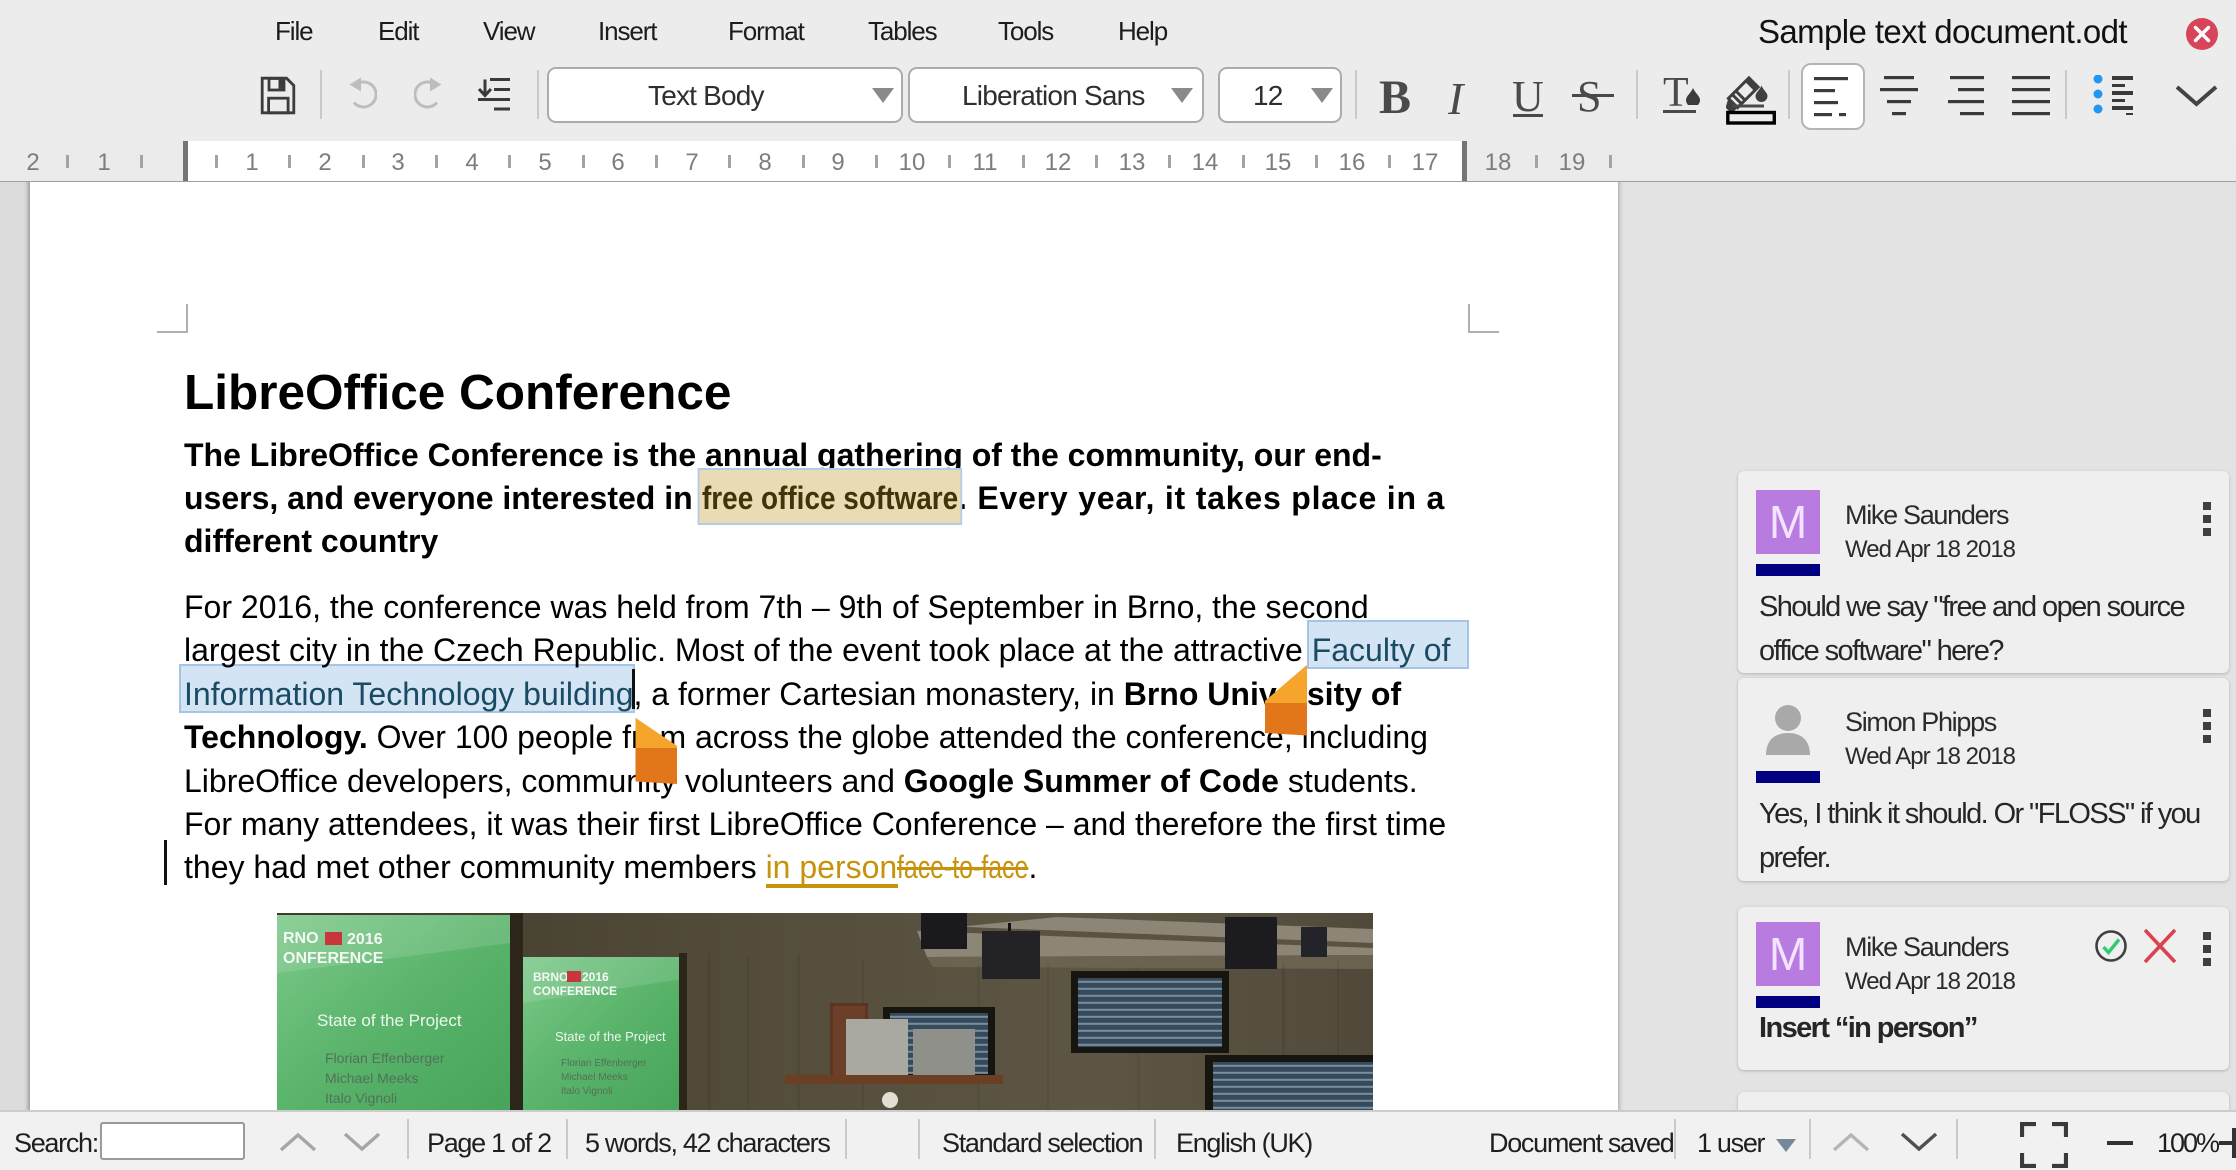 This screenshot has height=1170, width=2236. Describe the element at coordinates (550, 977) in the screenshot. I see `svg-text: BRNO` at that location.